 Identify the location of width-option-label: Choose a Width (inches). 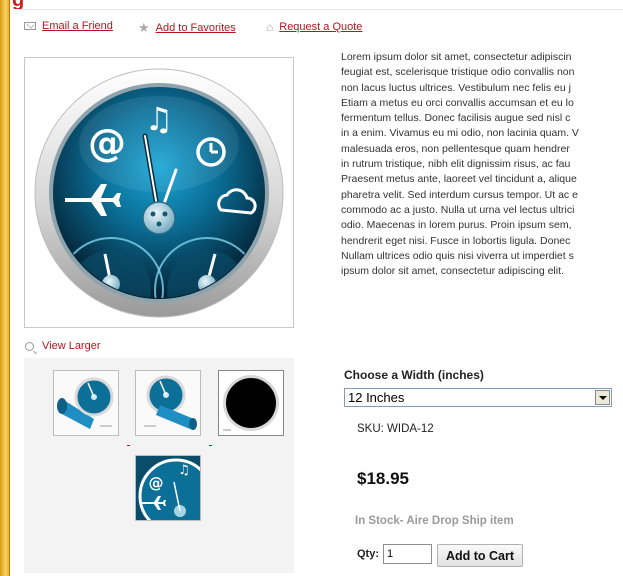
(414, 375).